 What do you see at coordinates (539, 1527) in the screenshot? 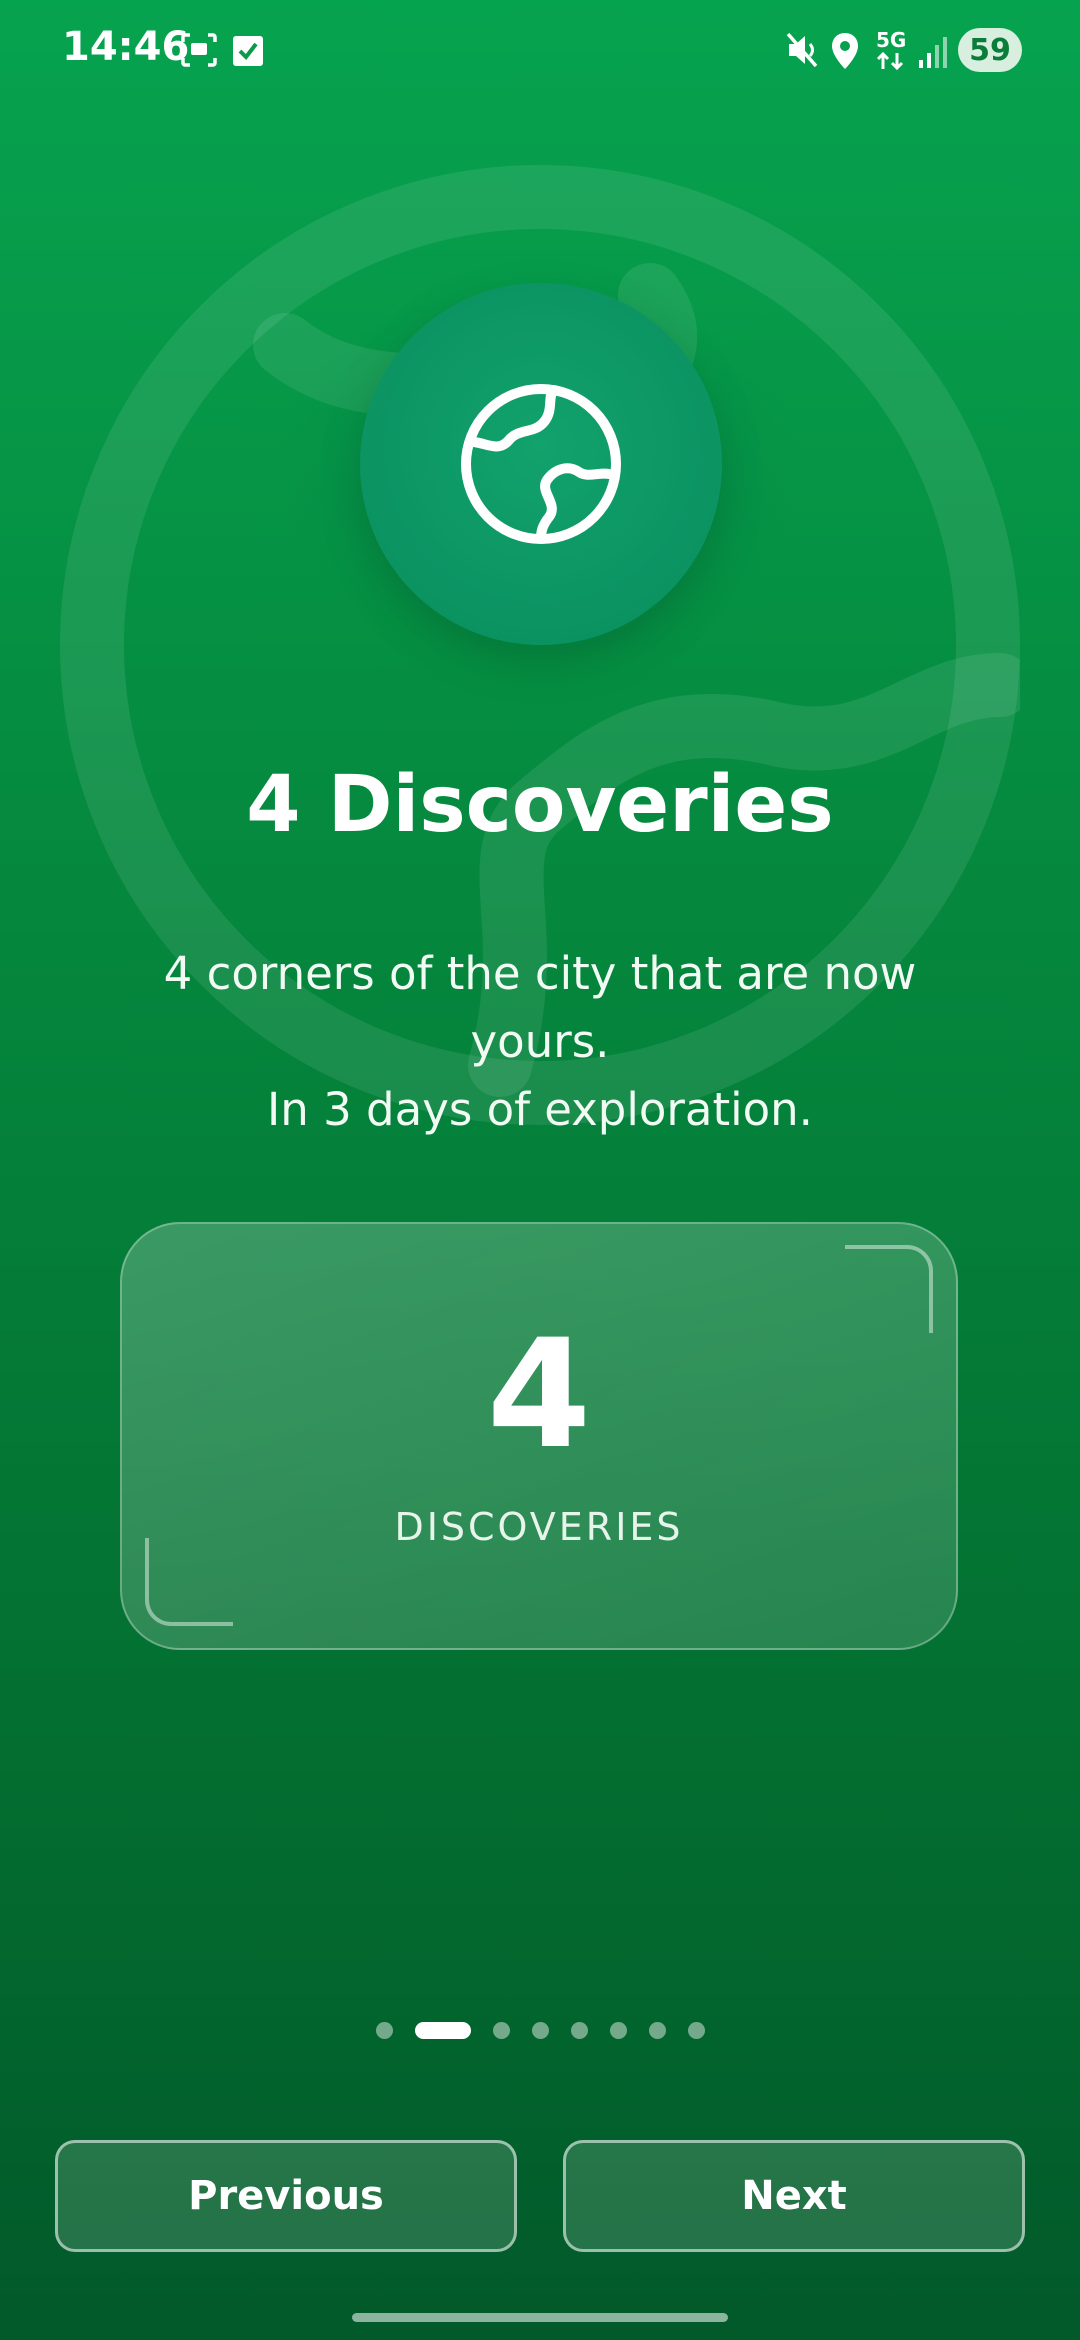
I see `stat-label: DISCOVERIES` at bounding box center [539, 1527].